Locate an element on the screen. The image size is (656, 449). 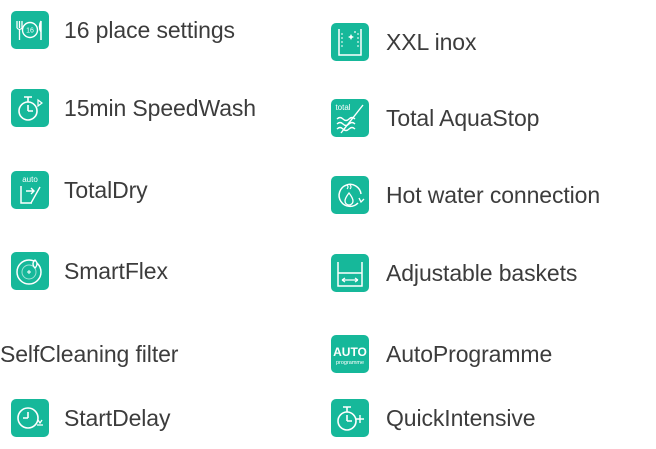
icon-label-programme: programme is located at coordinates (350, 363).